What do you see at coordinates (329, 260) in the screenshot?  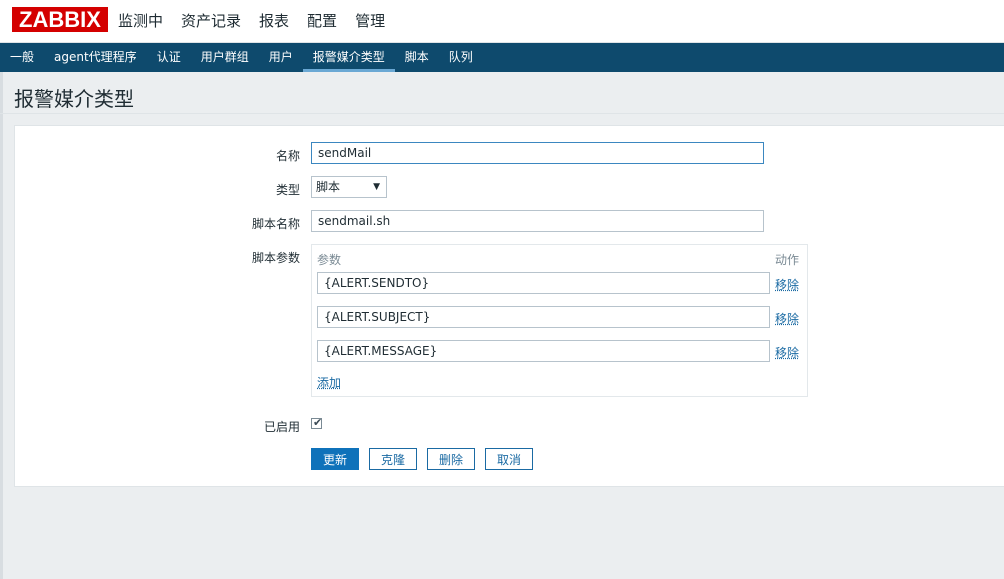 I see `params-column-header: 参数` at bounding box center [329, 260].